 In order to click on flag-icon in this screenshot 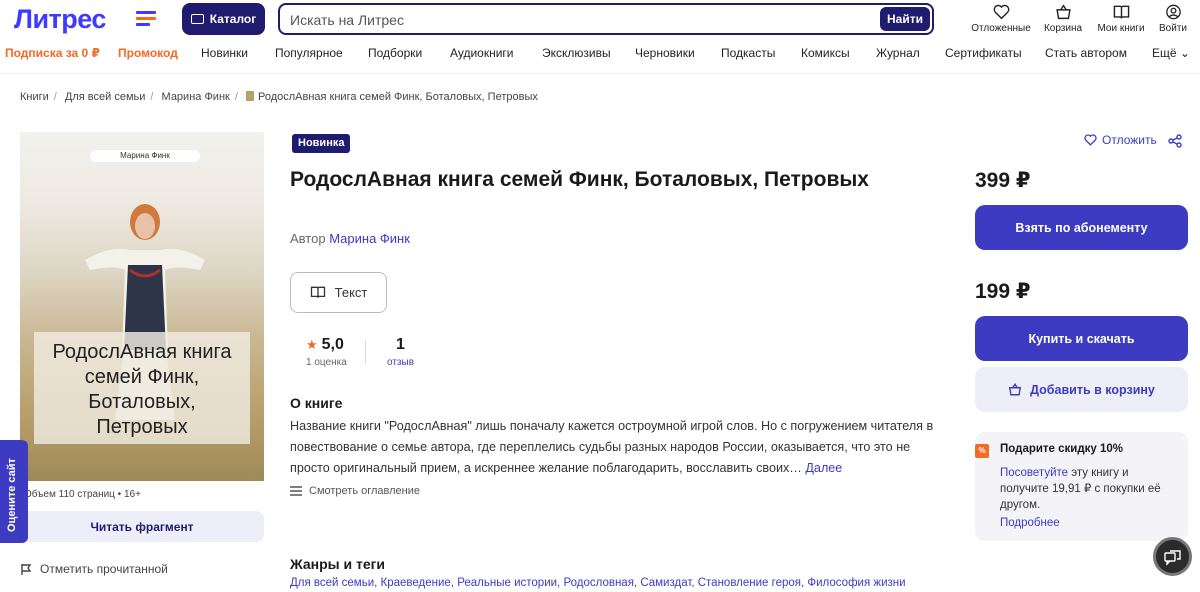, I will do `click(26, 569)`.